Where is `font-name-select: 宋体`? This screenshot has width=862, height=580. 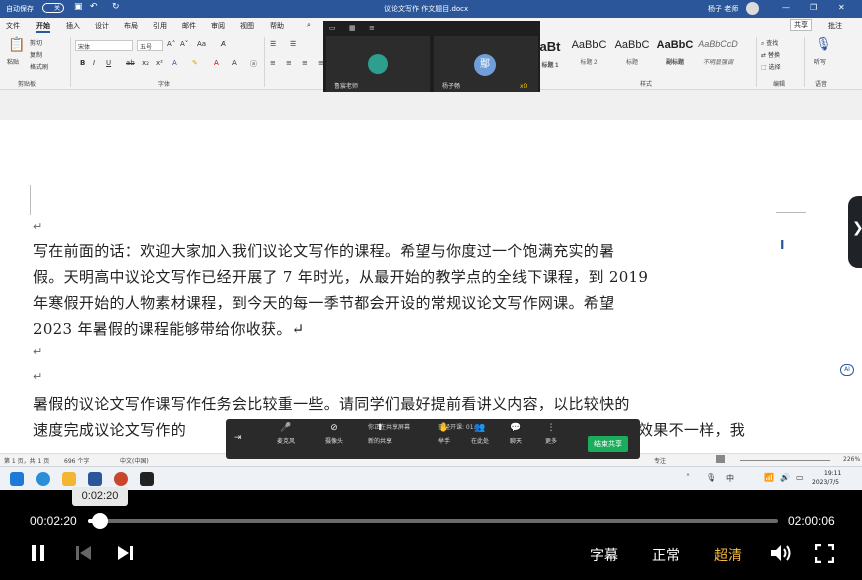 font-name-select: 宋体 is located at coordinates (104, 45).